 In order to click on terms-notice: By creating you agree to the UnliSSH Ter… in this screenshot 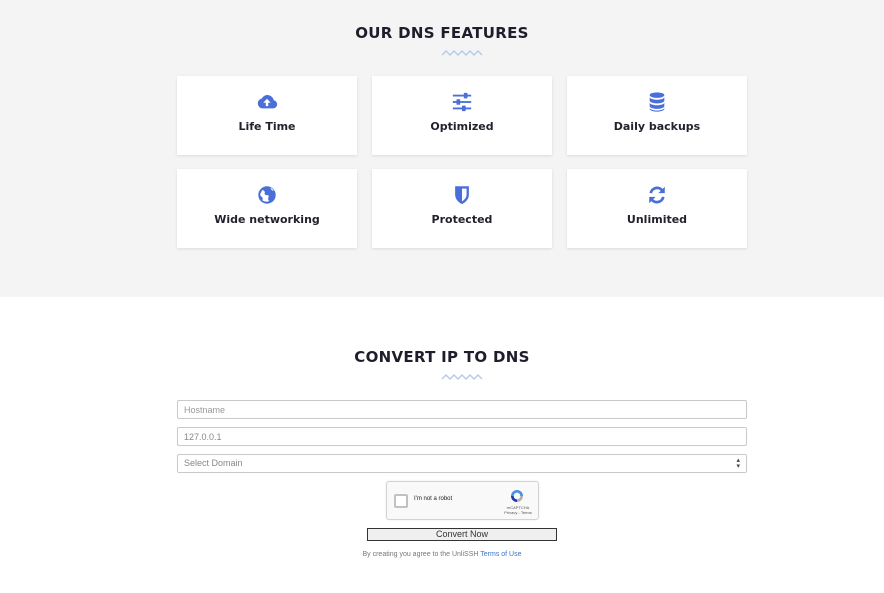, I will do `click(442, 554)`.